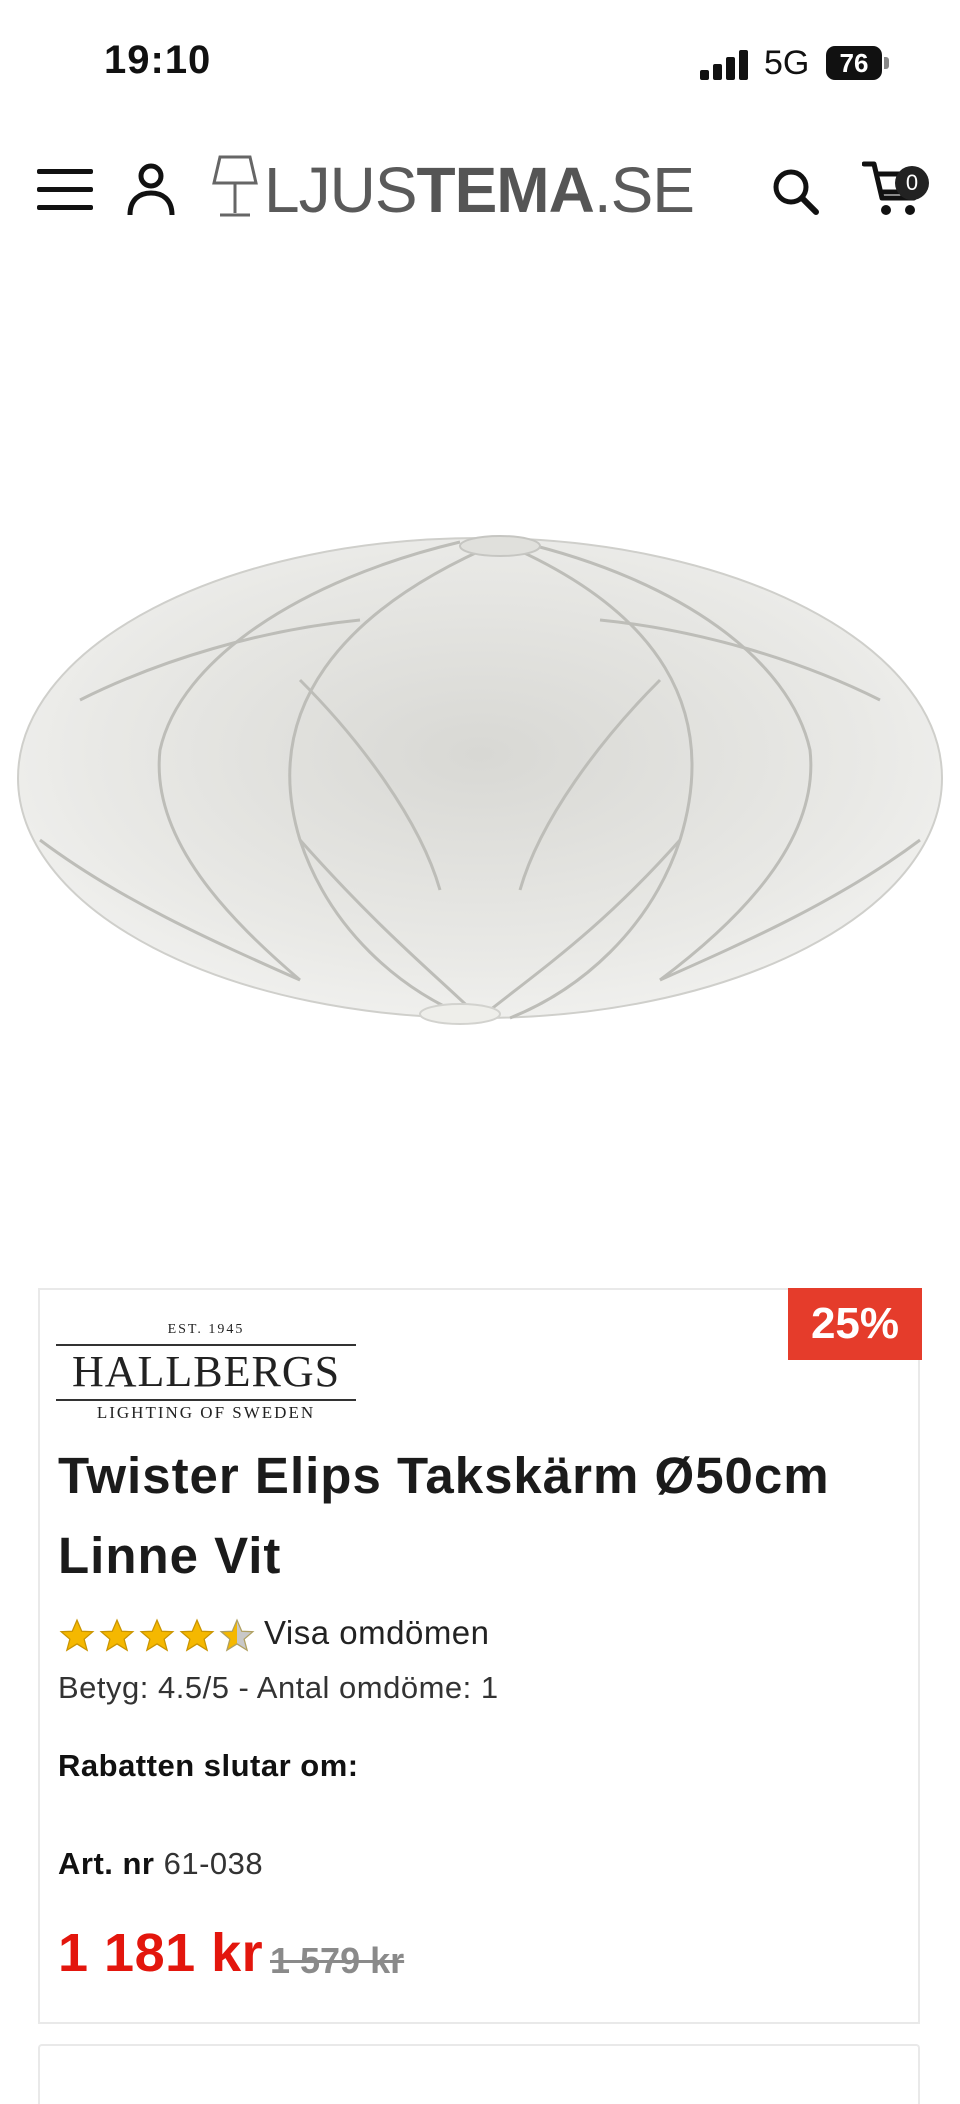  Describe the element at coordinates (161, 1953) in the screenshot. I see `current-price: 1 181 kr` at that location.